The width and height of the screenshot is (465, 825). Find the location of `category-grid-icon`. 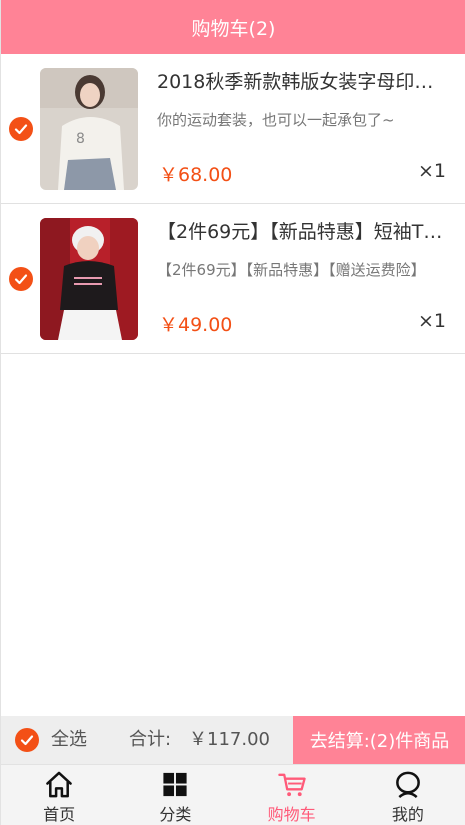

category-grid-icon is located at coordinates (175, 784).